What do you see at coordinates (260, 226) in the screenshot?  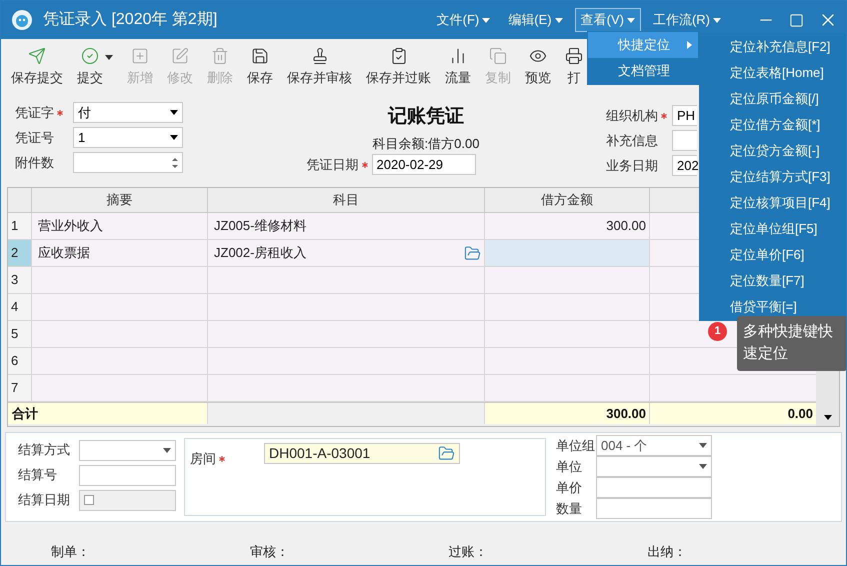 I see `table-cell-text: JZ005-维修材料` at bounding box center [260, 226].